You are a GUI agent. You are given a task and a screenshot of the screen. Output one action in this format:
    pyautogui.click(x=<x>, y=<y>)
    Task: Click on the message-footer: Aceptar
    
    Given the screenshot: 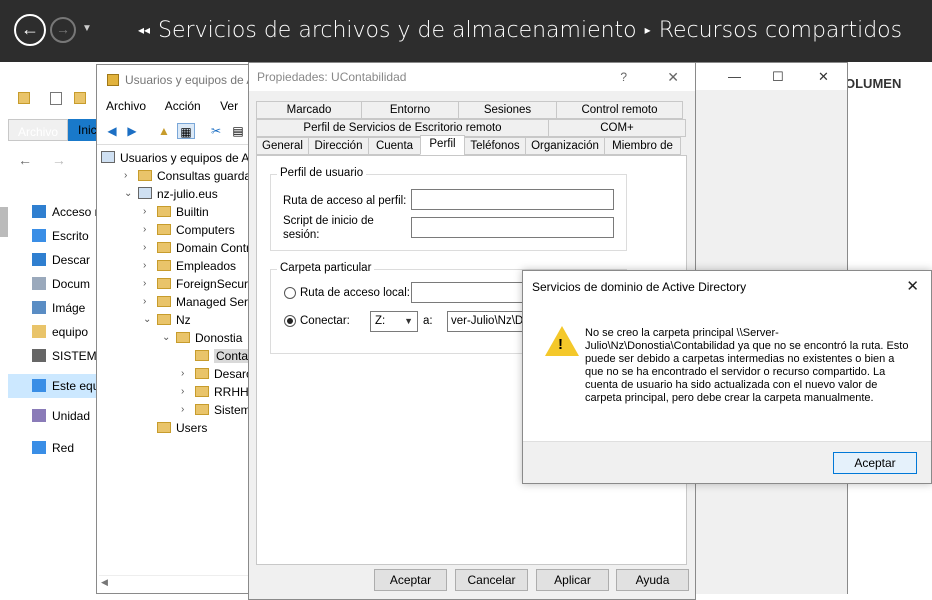 What is the action you would take?
    pyautogui.click(x=727, y=462)
    